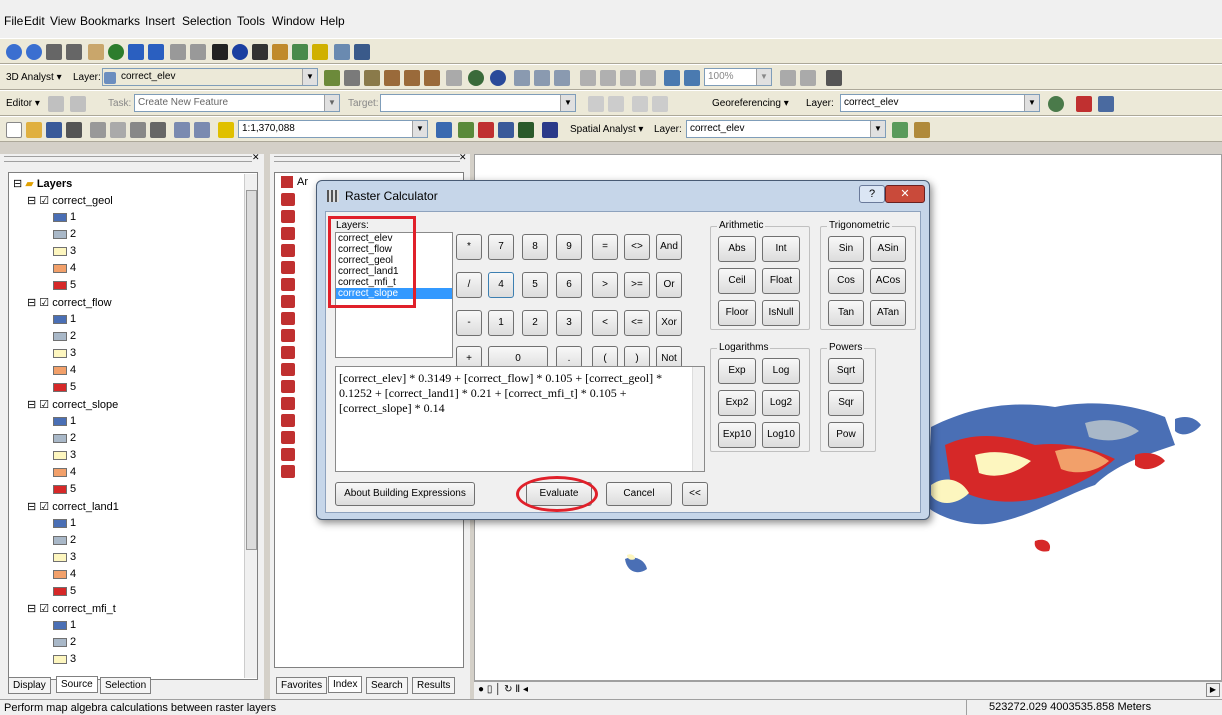 The image size is (1222, 715). What do you see at coordinates (846, 281) in the screenshot?
I see `trig-button: Cos` at bounding box center [846, 281].